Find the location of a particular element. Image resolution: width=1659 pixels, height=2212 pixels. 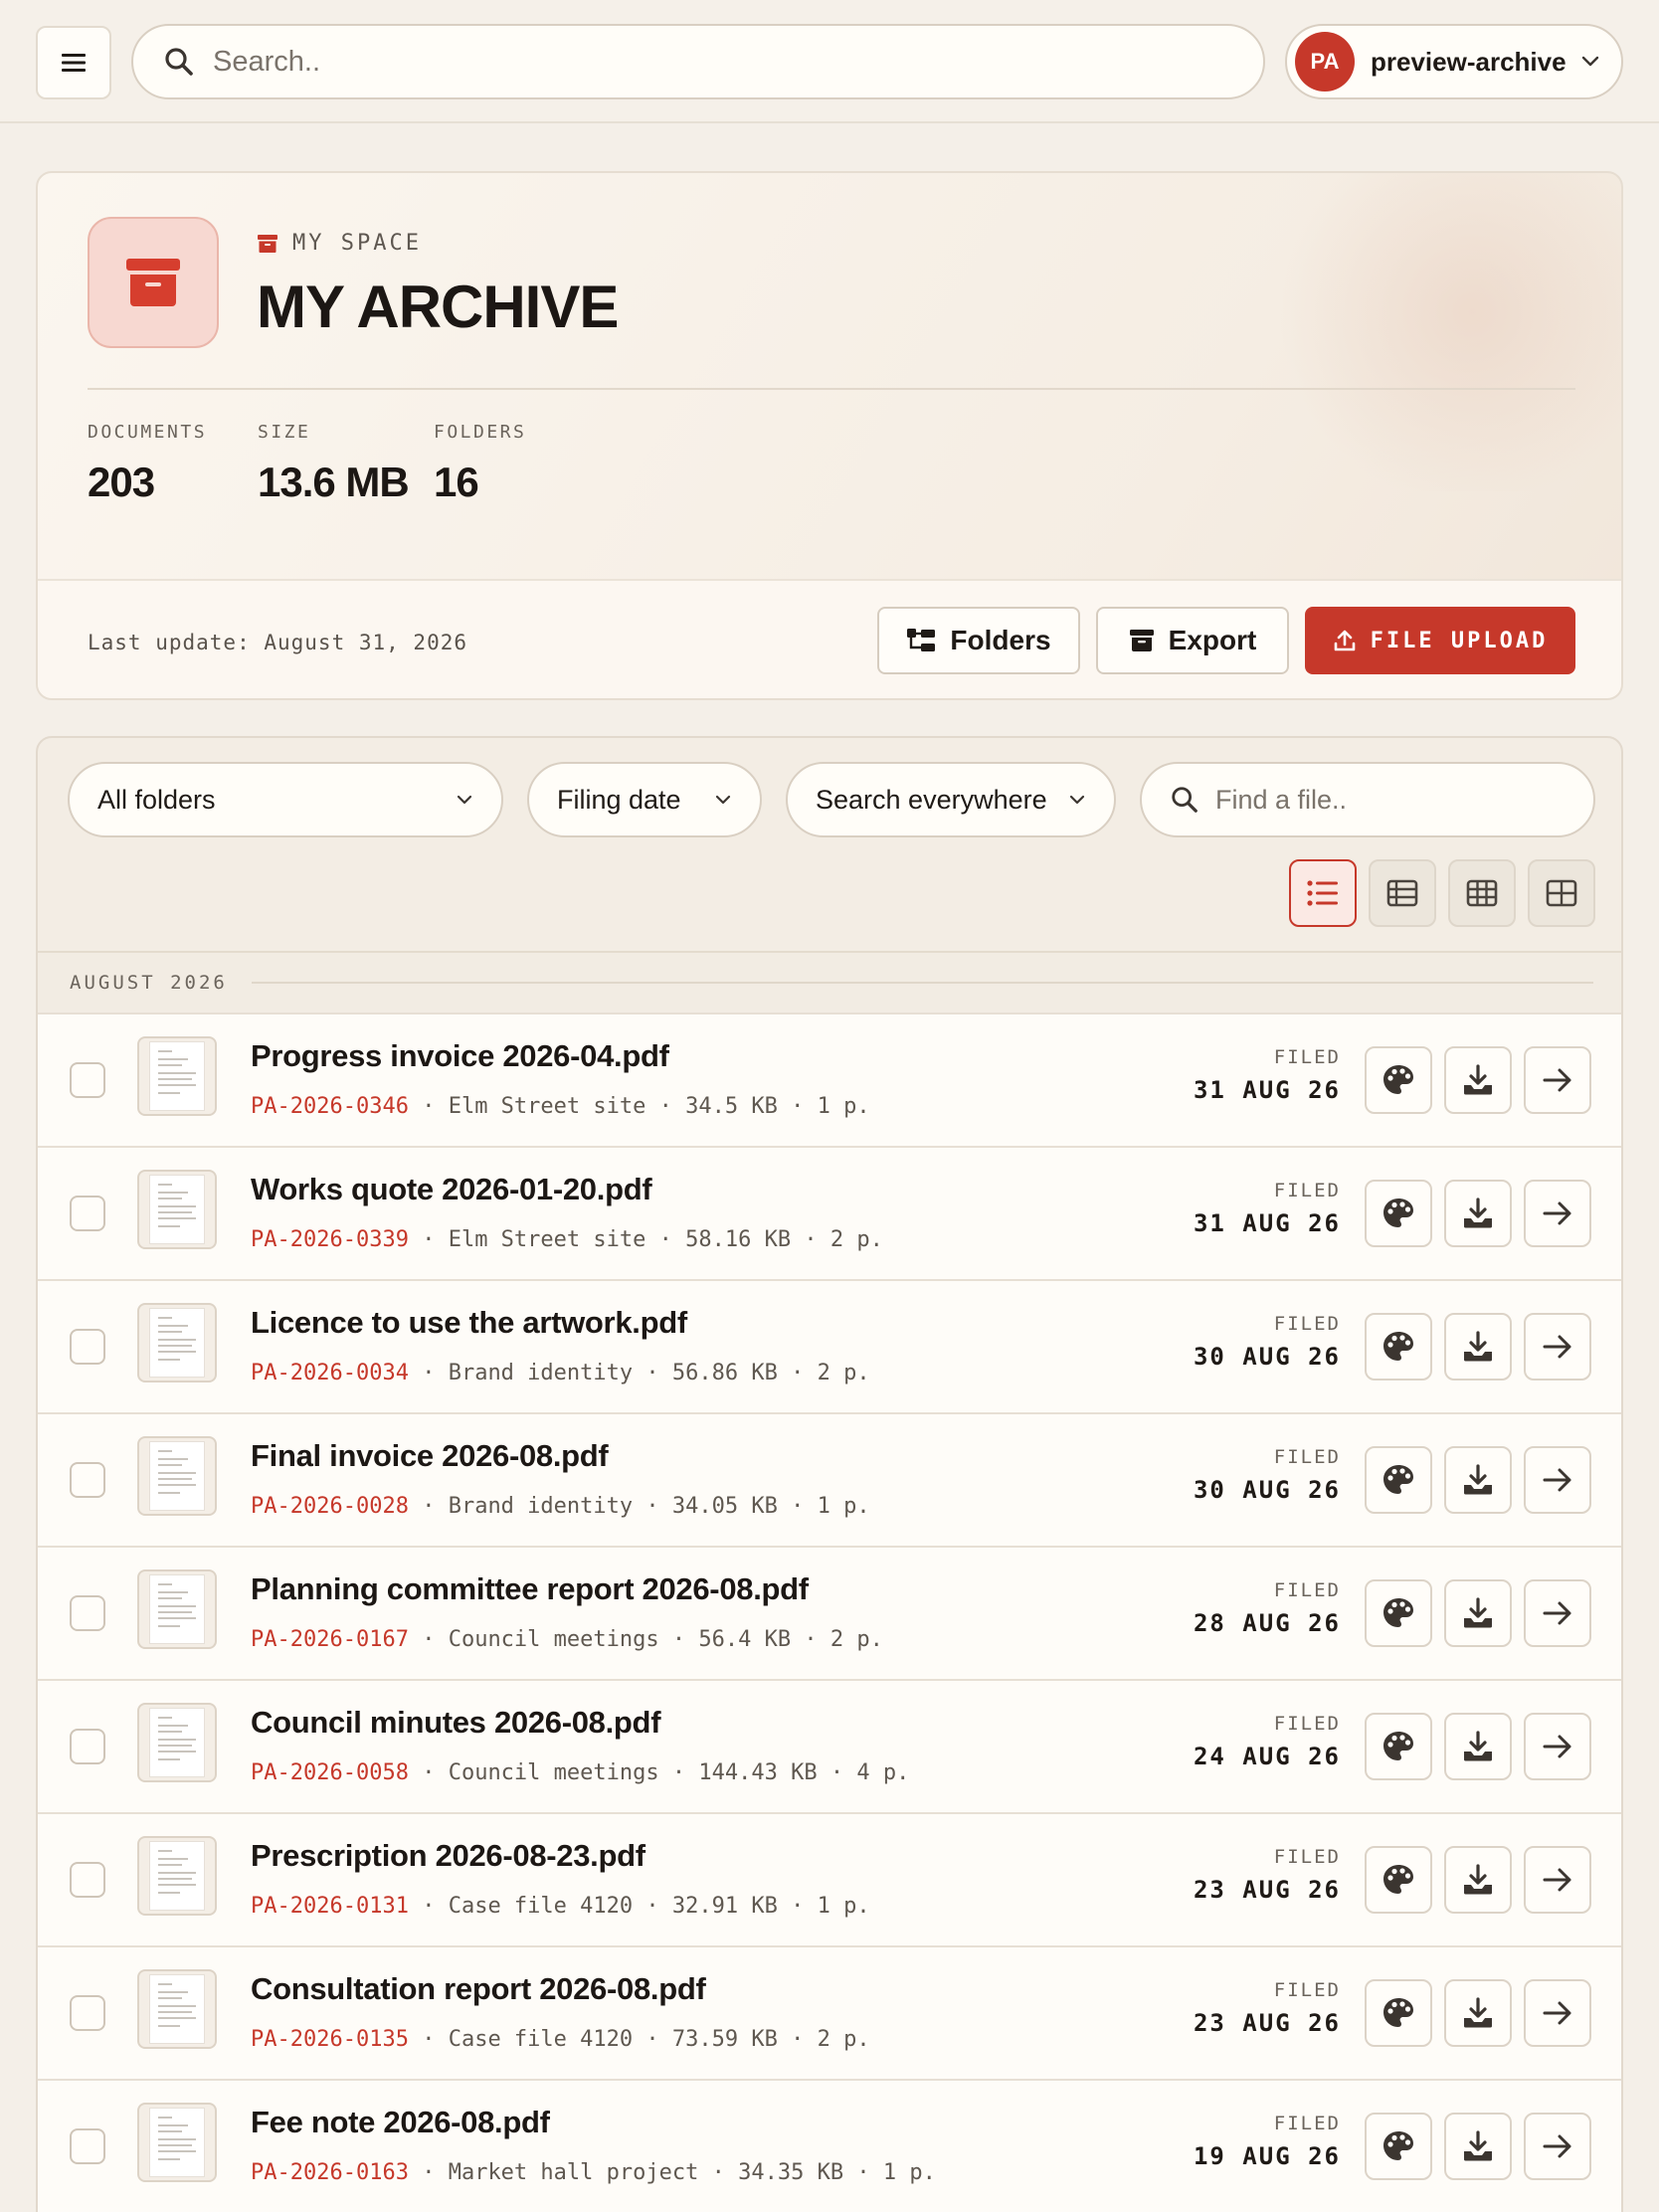

view-rows-button is located at coordinates (1402, 893).